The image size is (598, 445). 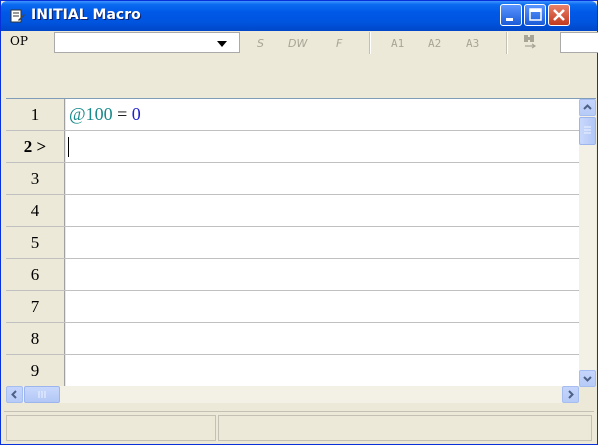 I want to click on horizontal-scrollbar, so click(x=292, y=394).